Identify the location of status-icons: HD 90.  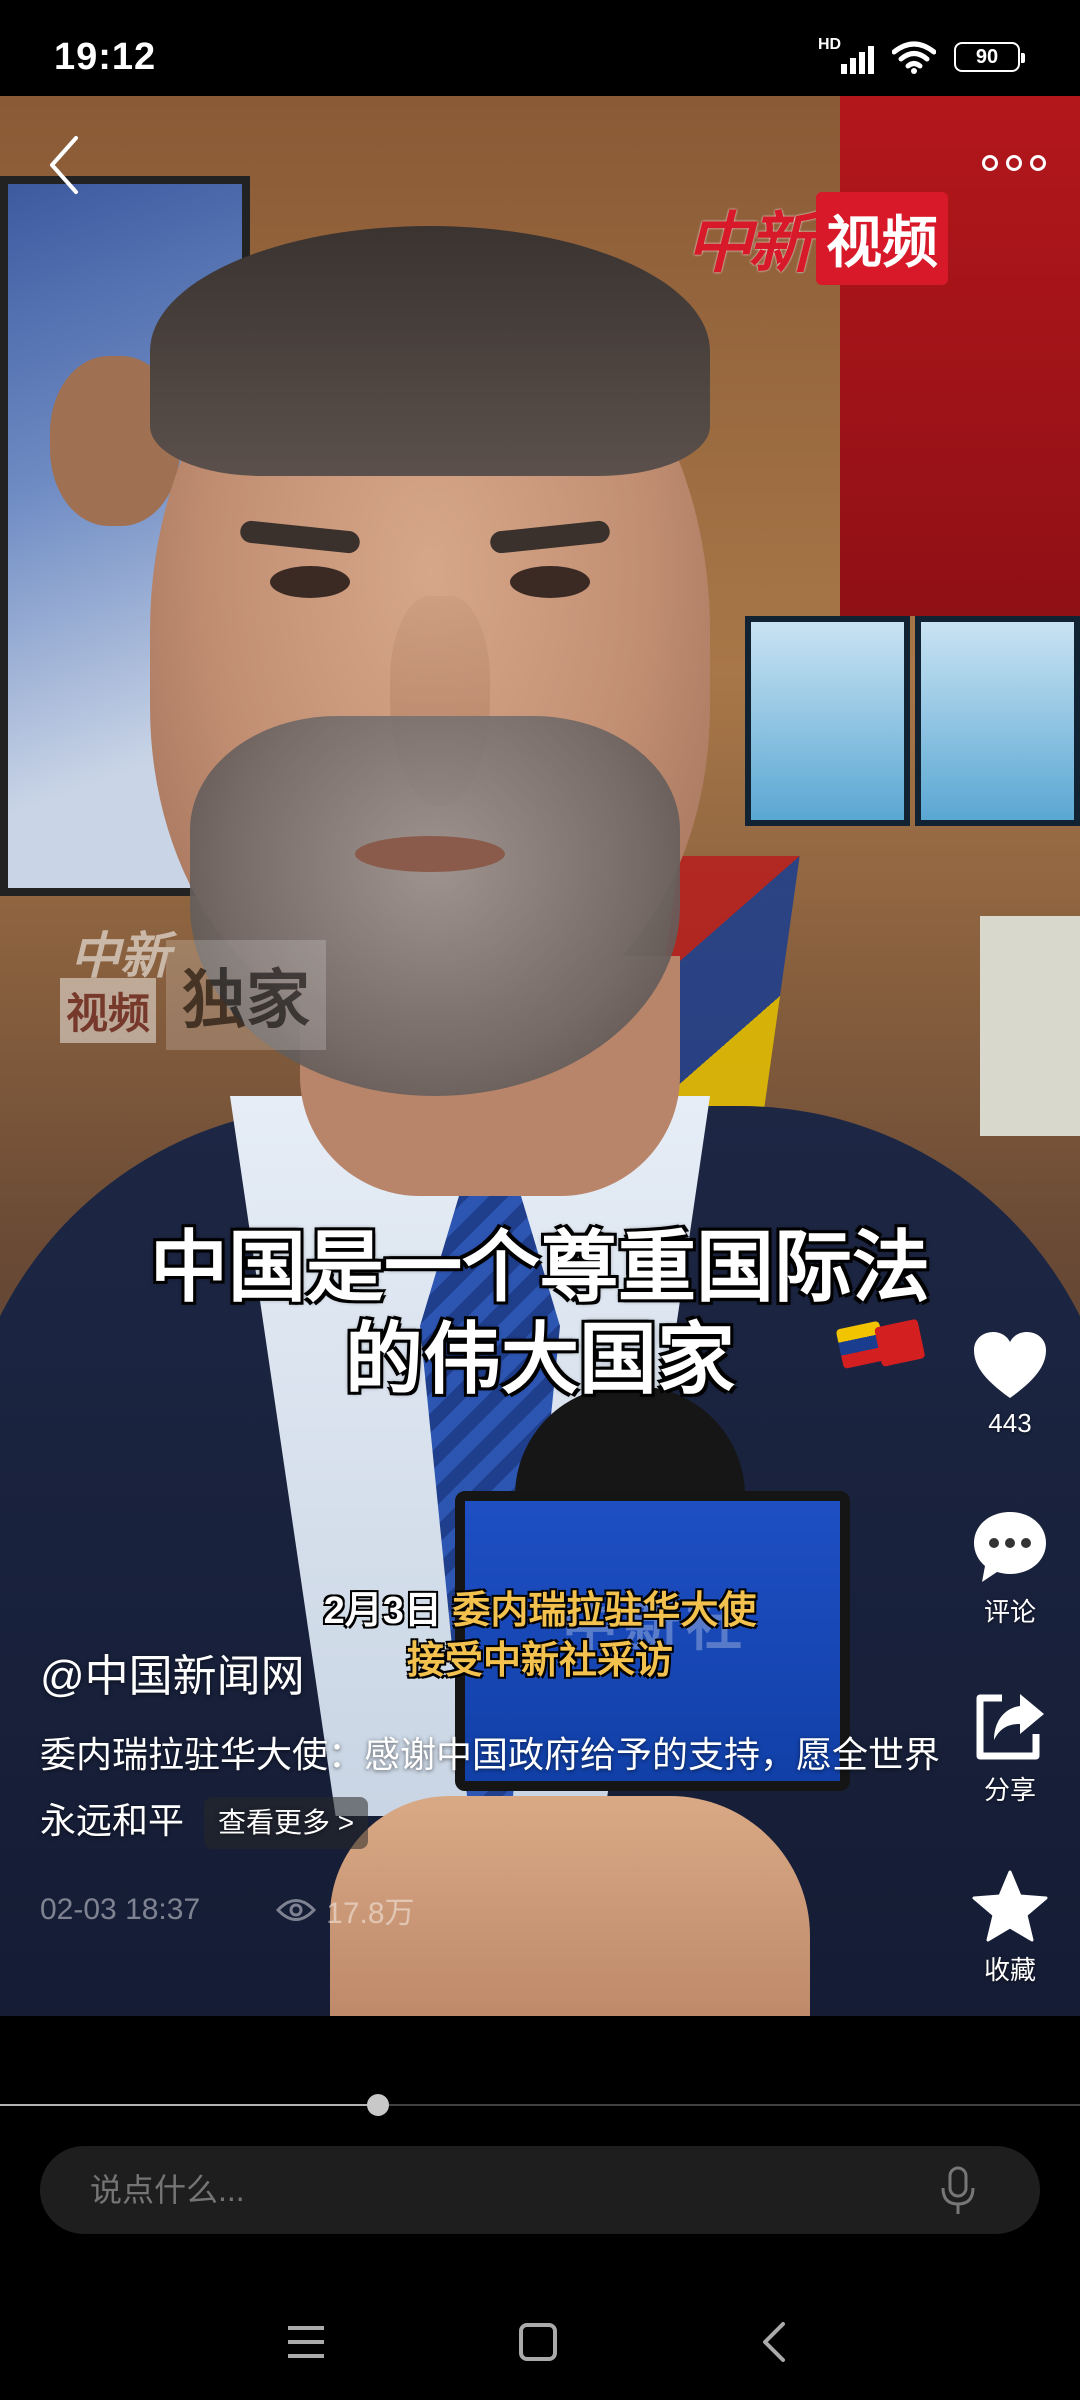
(921, 55).